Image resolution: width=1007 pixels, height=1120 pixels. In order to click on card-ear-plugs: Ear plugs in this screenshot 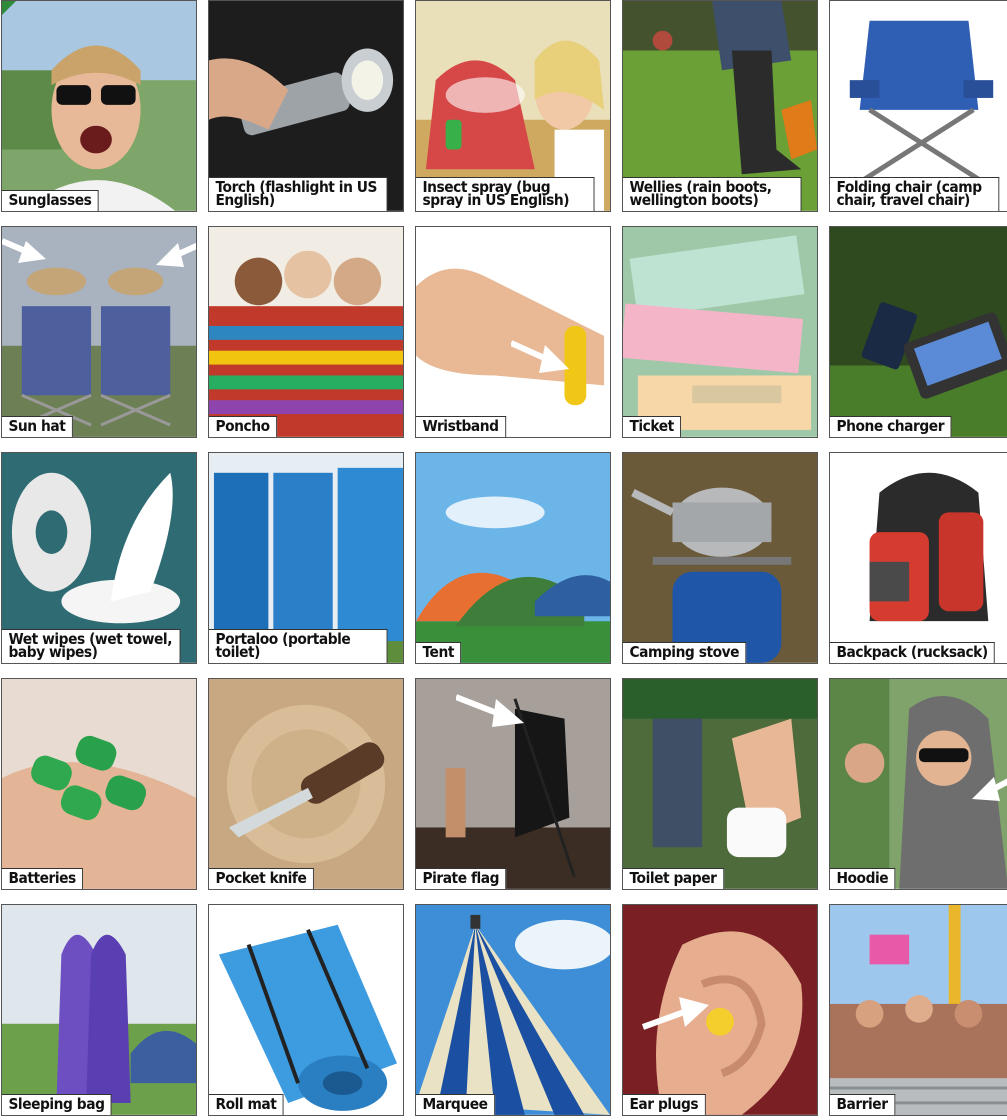, I will do `click(720, 1010)`.